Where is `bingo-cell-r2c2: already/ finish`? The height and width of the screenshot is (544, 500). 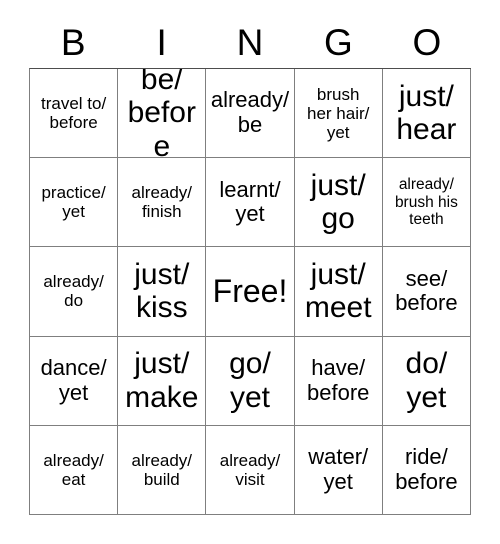 bingo-cell-r2c2: already/ finish is located at coordinates (162, 203).